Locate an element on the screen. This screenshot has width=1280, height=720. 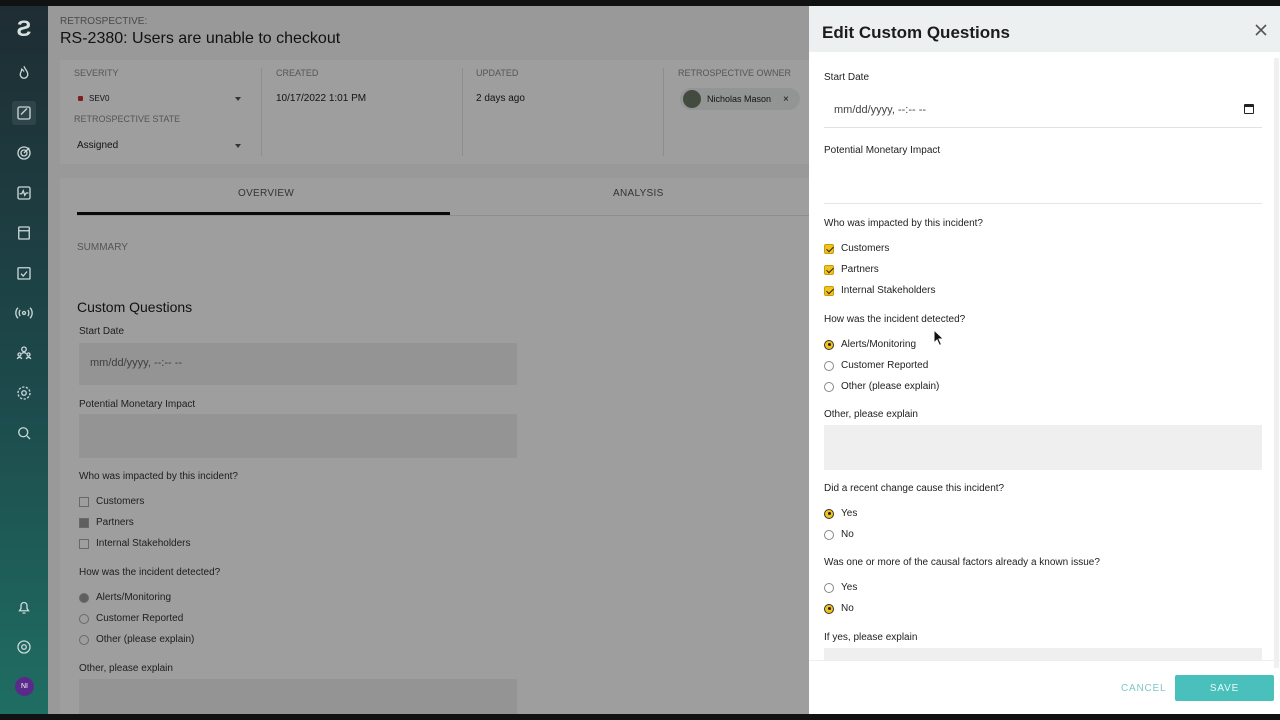
brand-logo-icon: Ƨ is located at coordinates (24, 28).